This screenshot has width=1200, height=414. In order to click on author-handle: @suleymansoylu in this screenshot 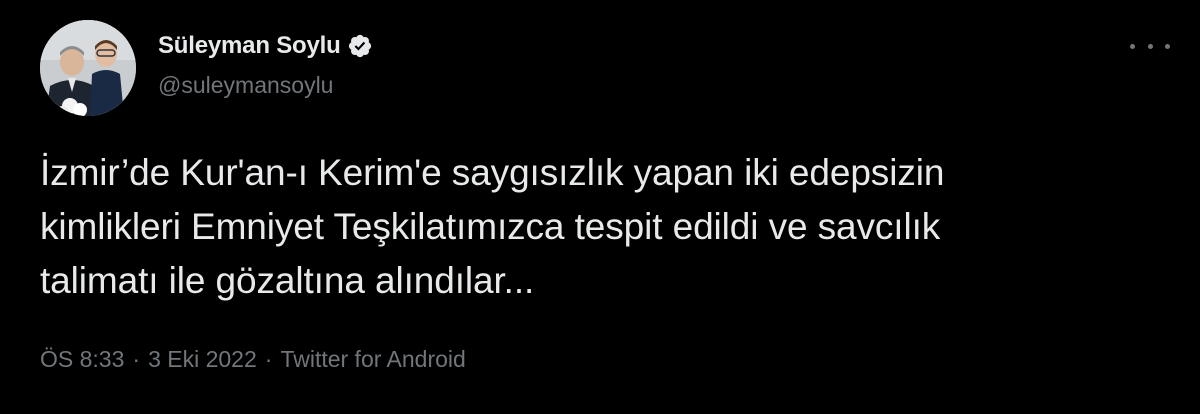, I will do `click(245, 85)`.